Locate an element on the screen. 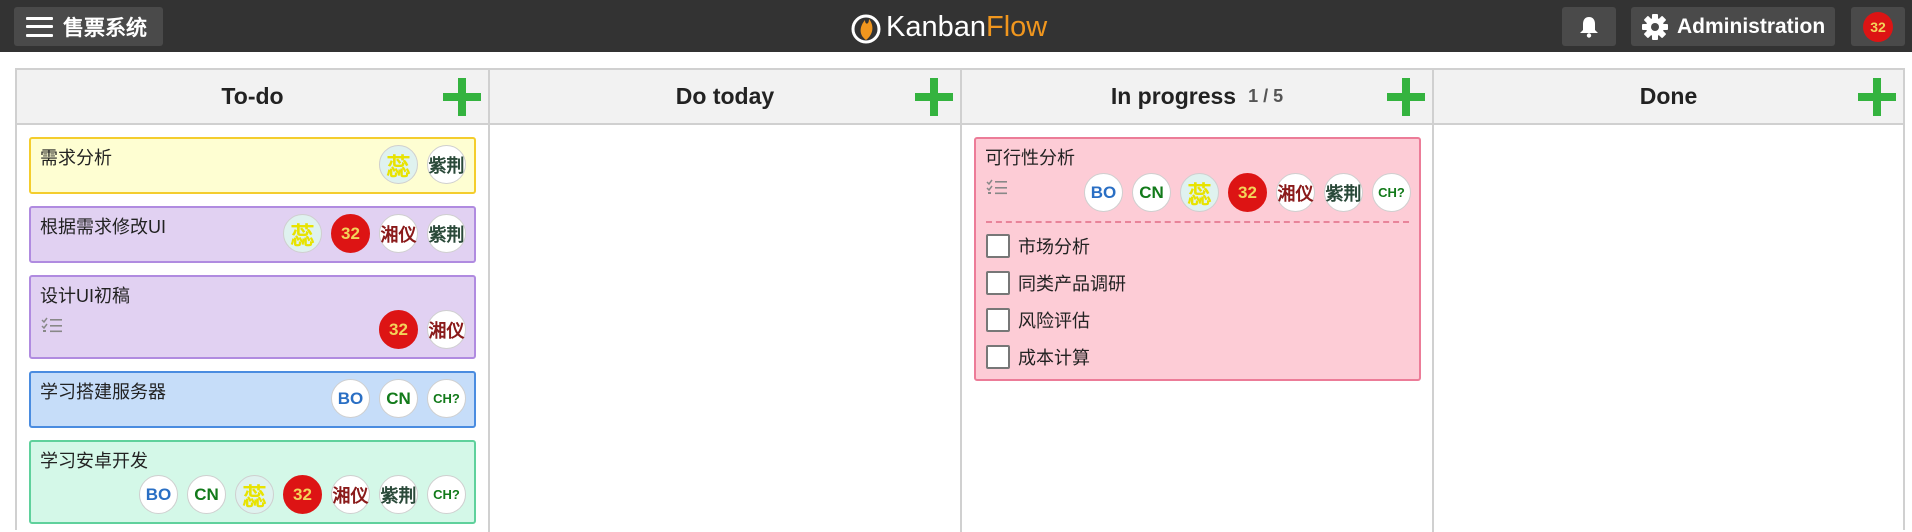  checklist-item: 风险评估 is located at coordinates (1038, 320).